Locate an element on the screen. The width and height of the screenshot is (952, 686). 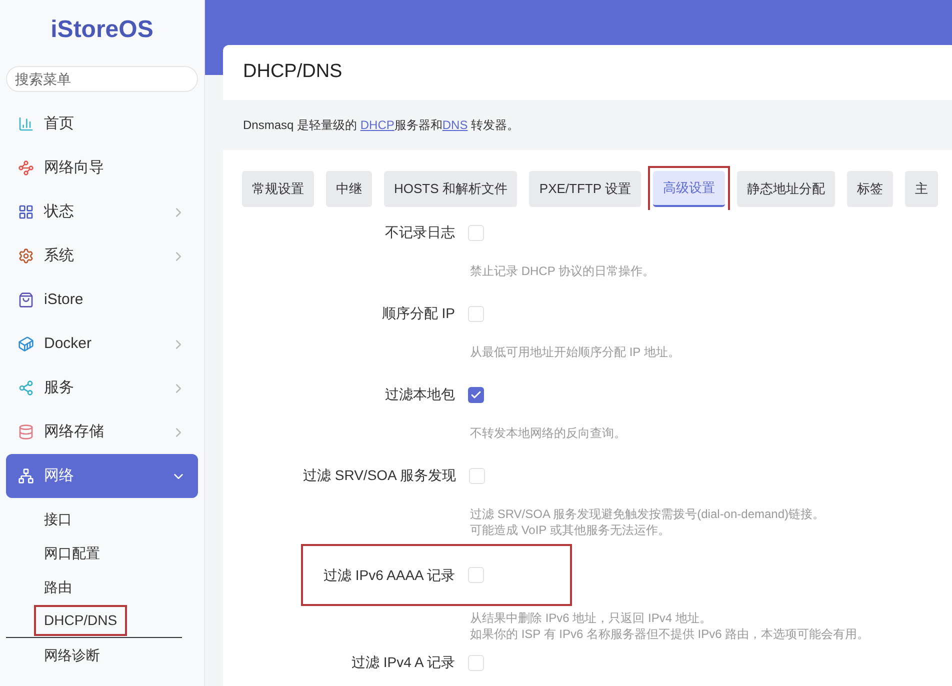
submenu-item: 路由 is located at coordinates (58, 587).